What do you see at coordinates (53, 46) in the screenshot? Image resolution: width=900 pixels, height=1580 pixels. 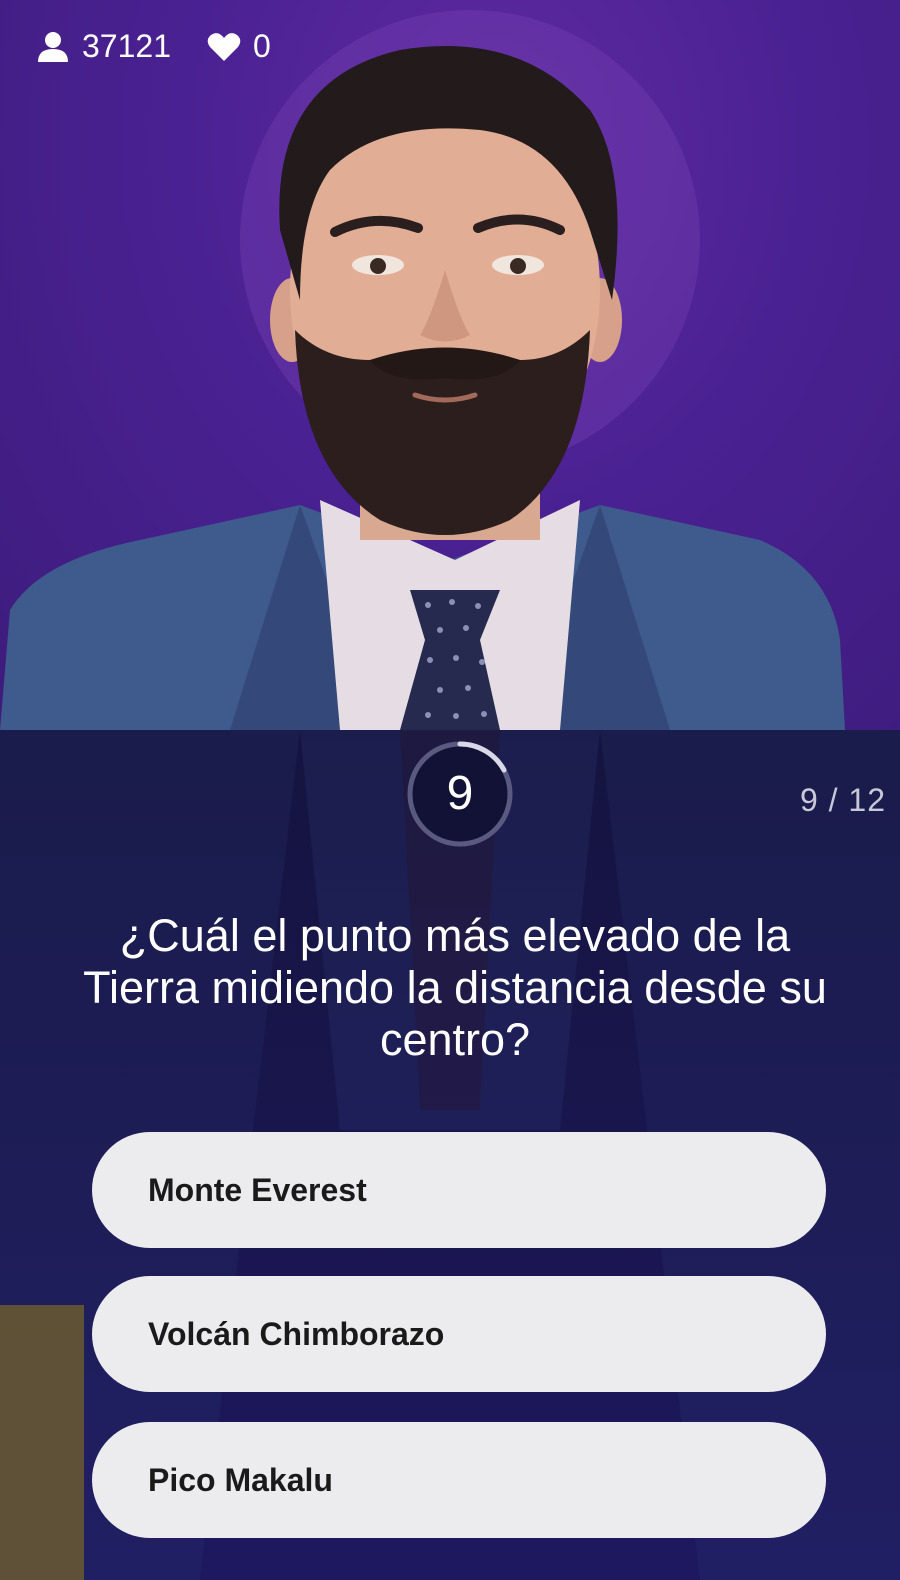 I see `user-icon` at bounding box center [53, 46].